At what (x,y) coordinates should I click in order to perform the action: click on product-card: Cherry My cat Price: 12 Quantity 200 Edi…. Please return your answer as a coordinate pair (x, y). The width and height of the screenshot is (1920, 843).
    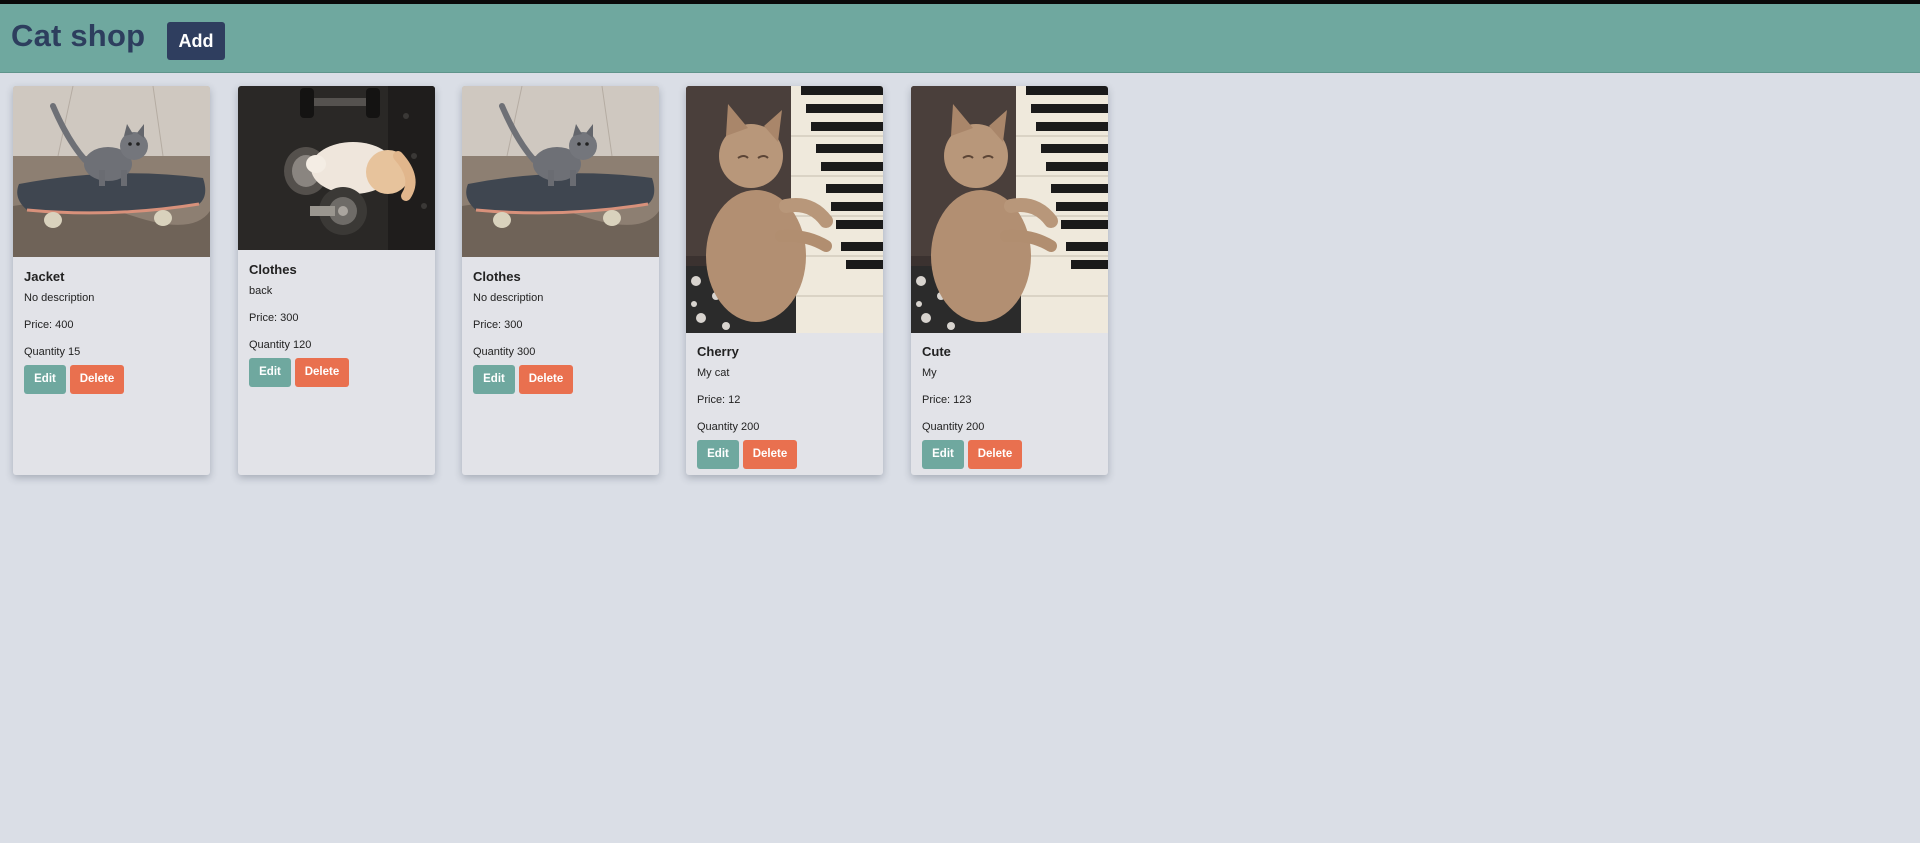
    Looking at the image, I should click on (784, 280).